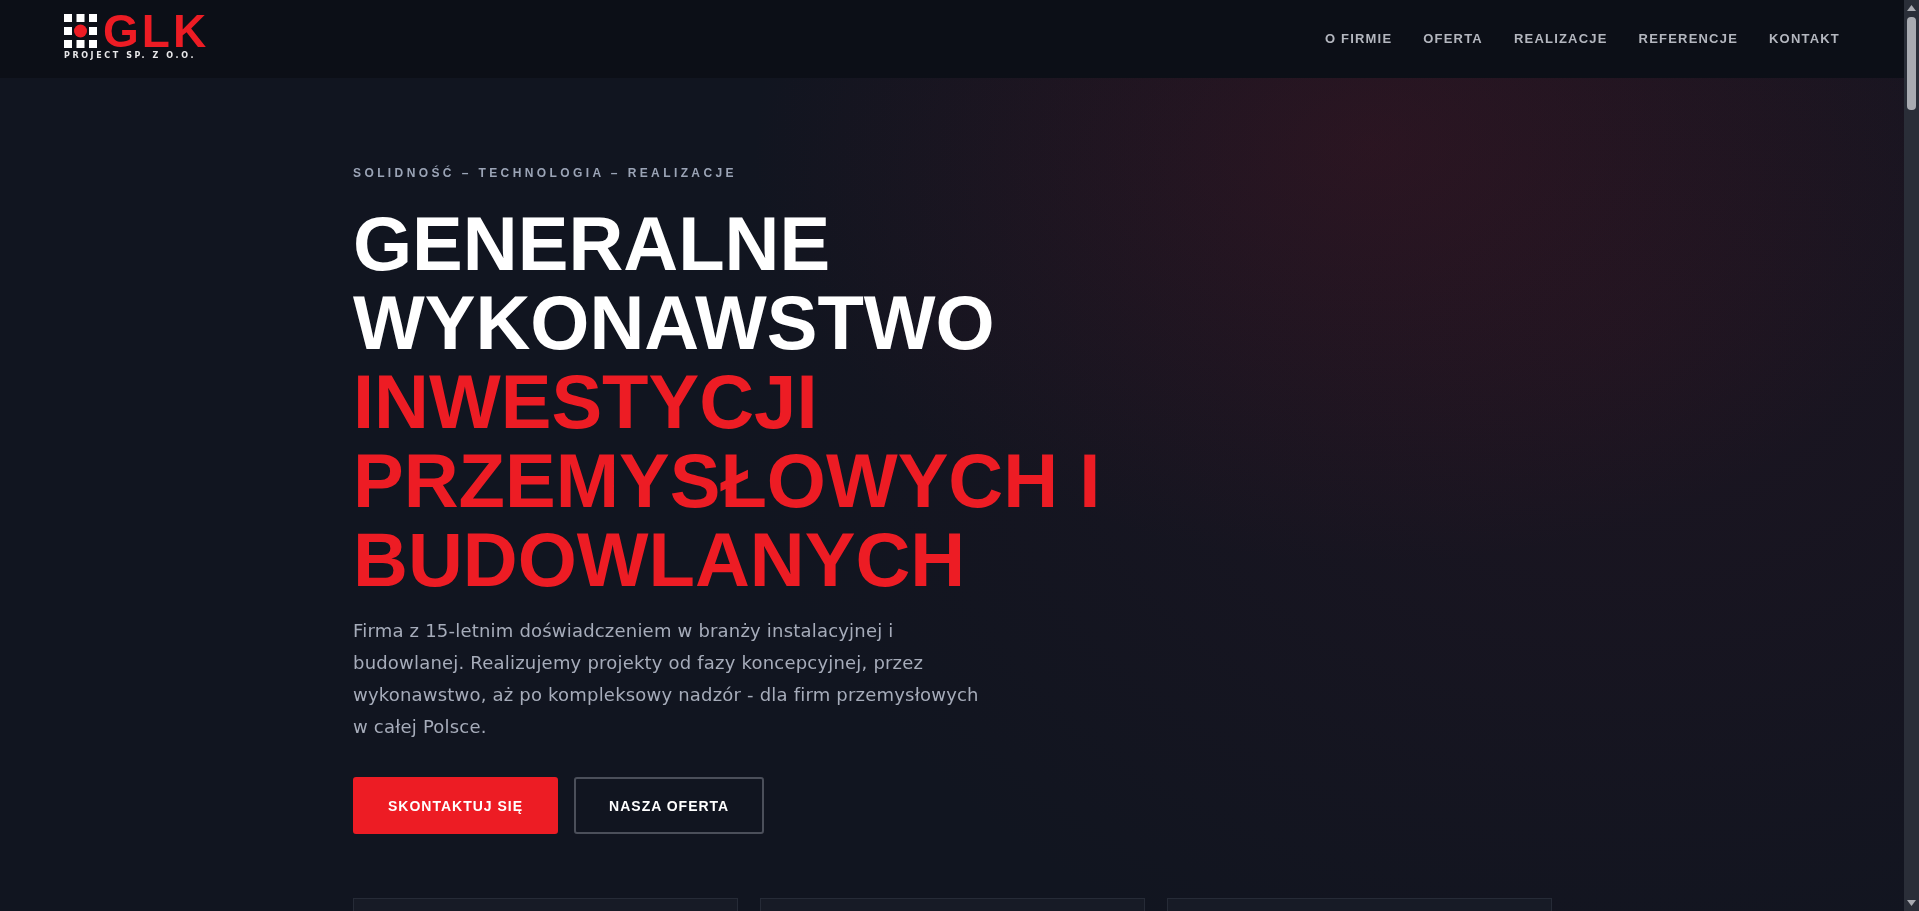 The height and width of the screenshot is (911, 1919). Describe the element at coordinates (545, 173) in the screenshot. I see `tagline: SOLIDNOŚĆ – TECHNOLOGIA – REALIZACJE` at that location.